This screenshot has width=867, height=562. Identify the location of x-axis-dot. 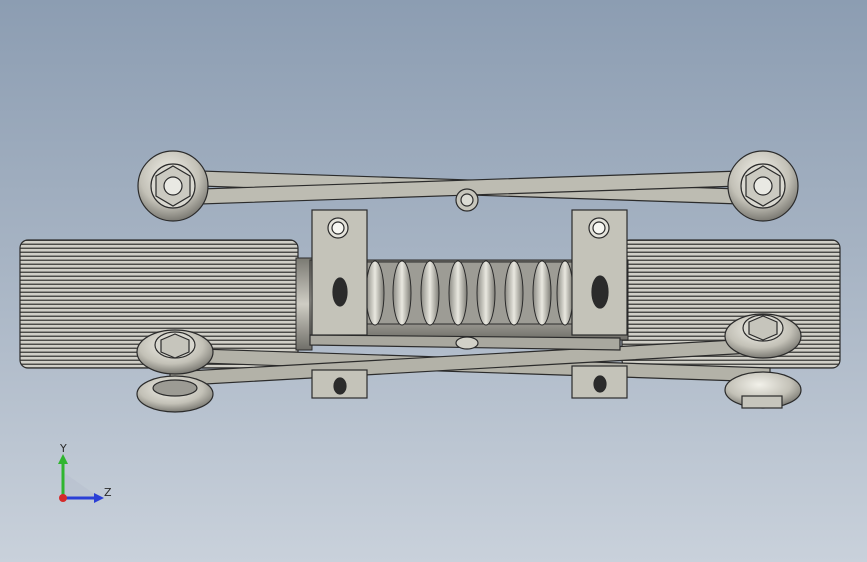
(63, 498).